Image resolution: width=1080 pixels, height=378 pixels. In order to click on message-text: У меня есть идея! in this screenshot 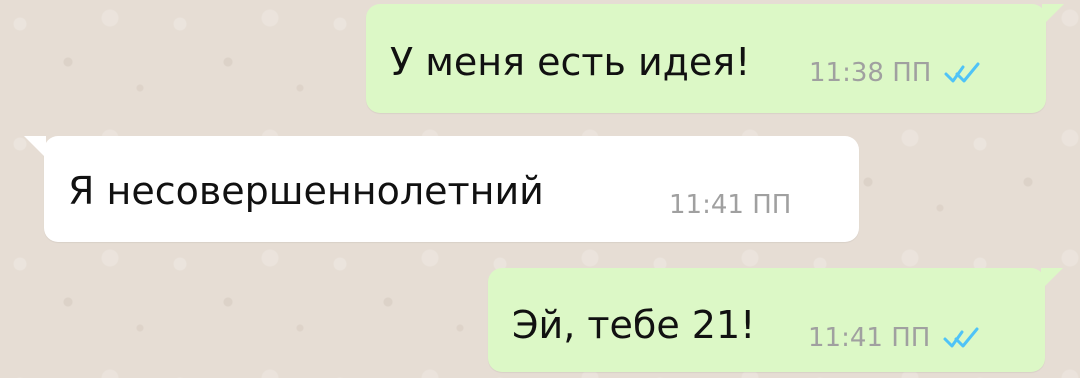, I will do `click(570, 62)`.